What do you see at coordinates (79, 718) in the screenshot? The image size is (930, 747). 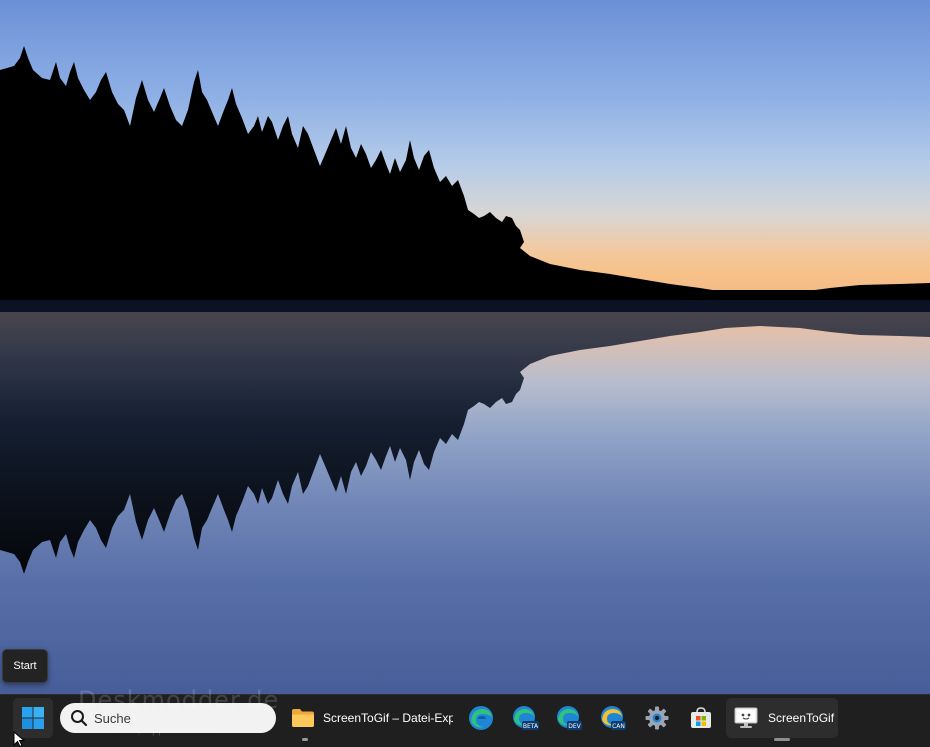 I see `search-icon` at bounding box center [79, 718].